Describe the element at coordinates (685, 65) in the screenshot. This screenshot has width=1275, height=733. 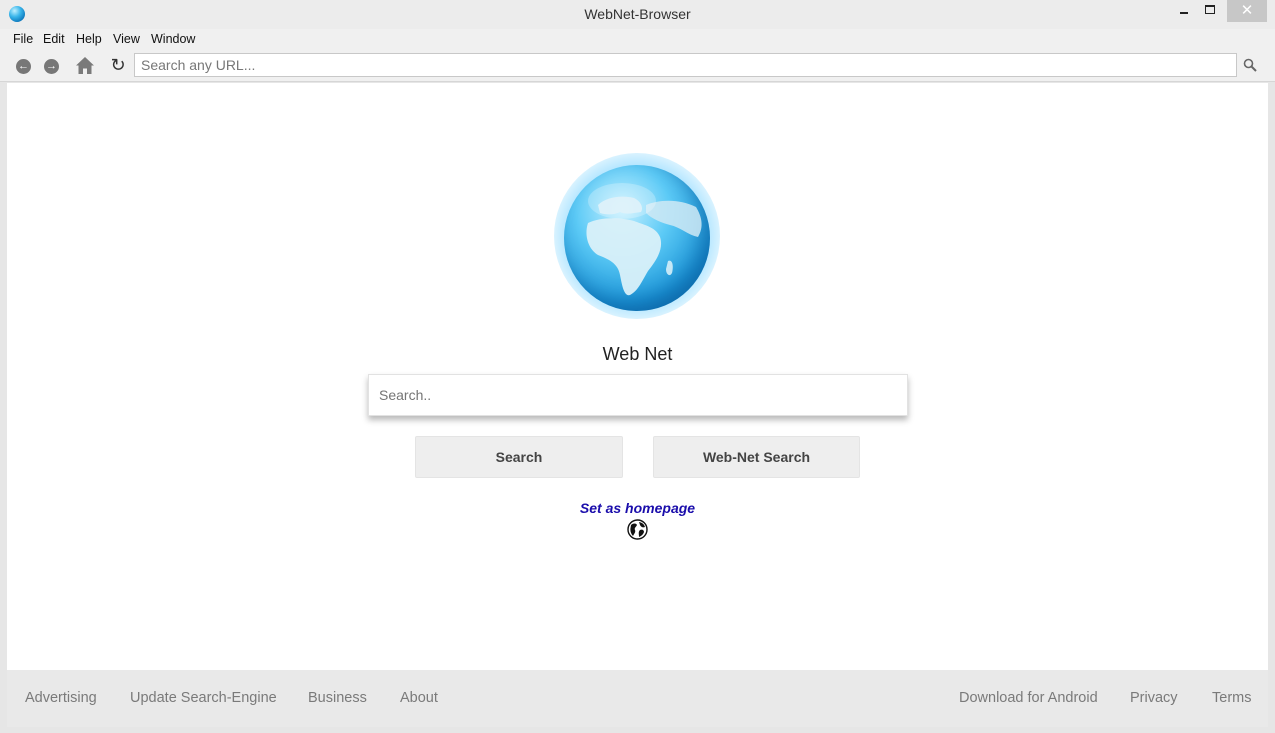
I see `url-input` at that location.